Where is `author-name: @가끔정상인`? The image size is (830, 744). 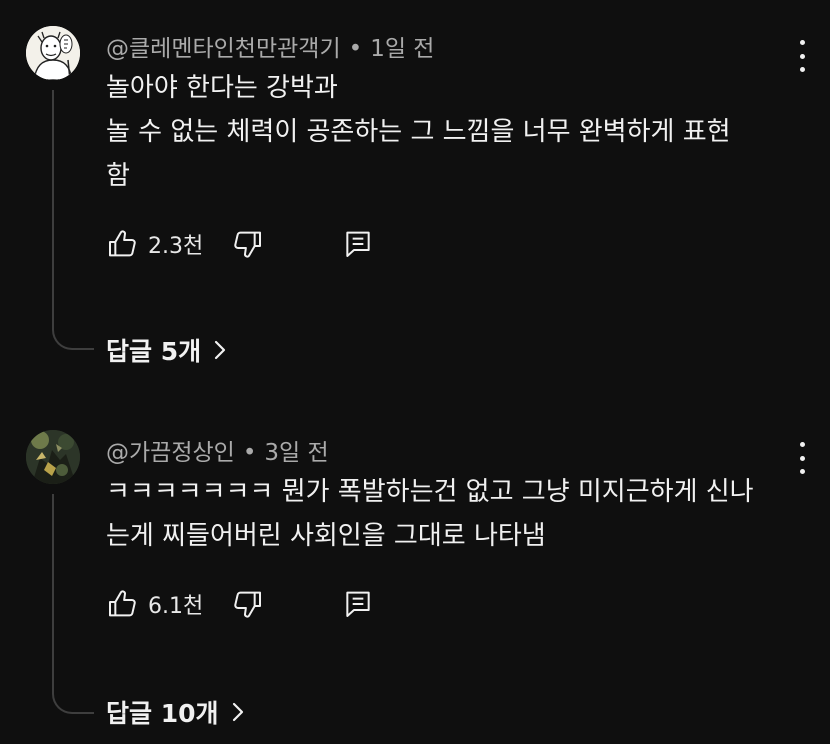 author-name: @가끔정상인 is located at coordinates (170, 453).